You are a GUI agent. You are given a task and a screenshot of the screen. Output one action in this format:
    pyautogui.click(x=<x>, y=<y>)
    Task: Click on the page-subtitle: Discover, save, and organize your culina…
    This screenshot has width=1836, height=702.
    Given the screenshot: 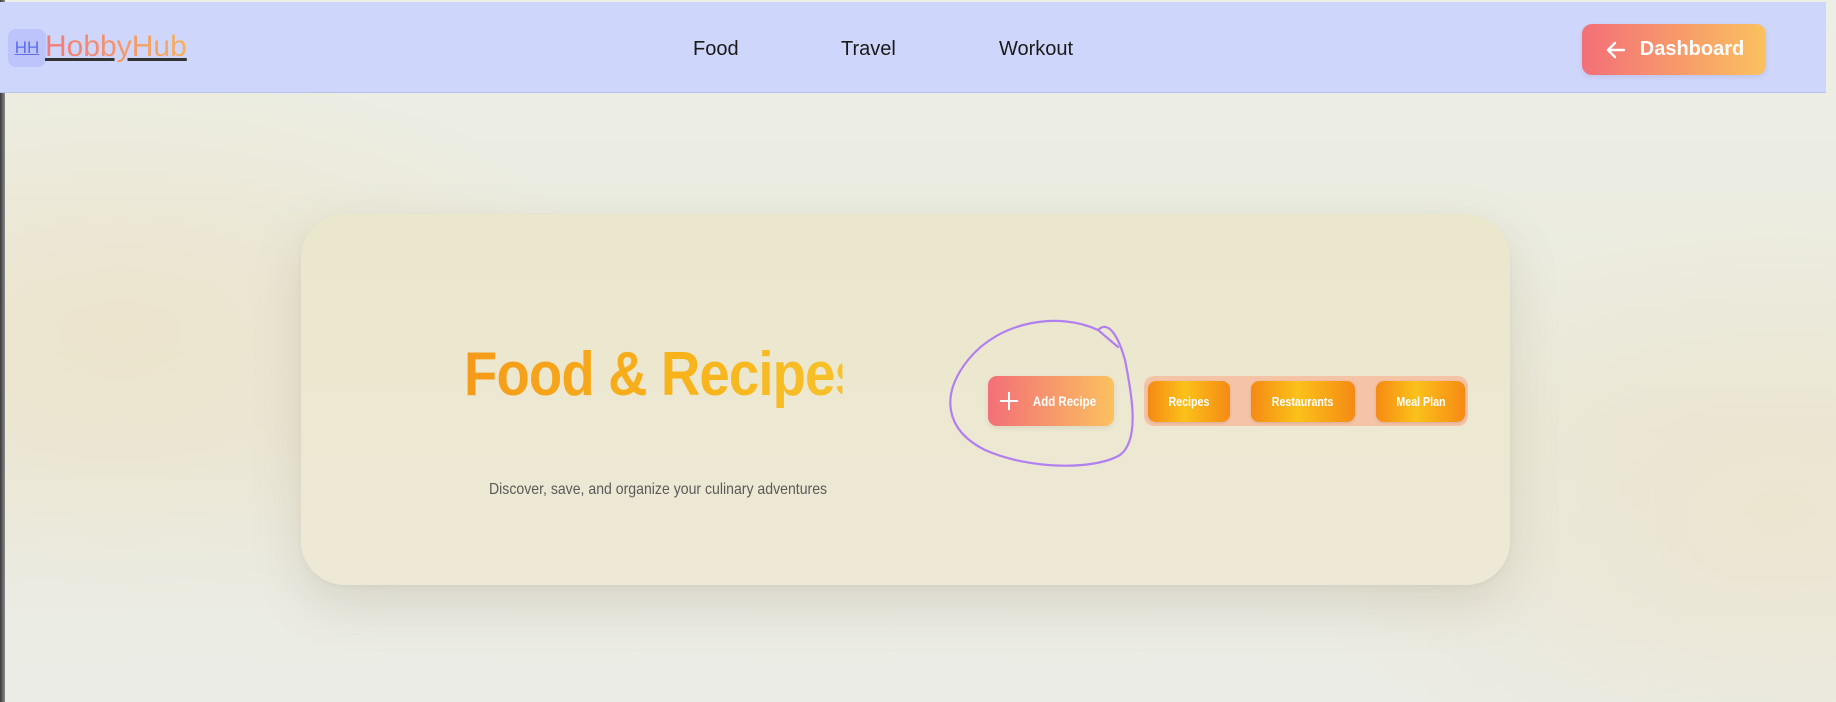 What is the action you would take?
    pyautogui.click(x=658, y=489)
    